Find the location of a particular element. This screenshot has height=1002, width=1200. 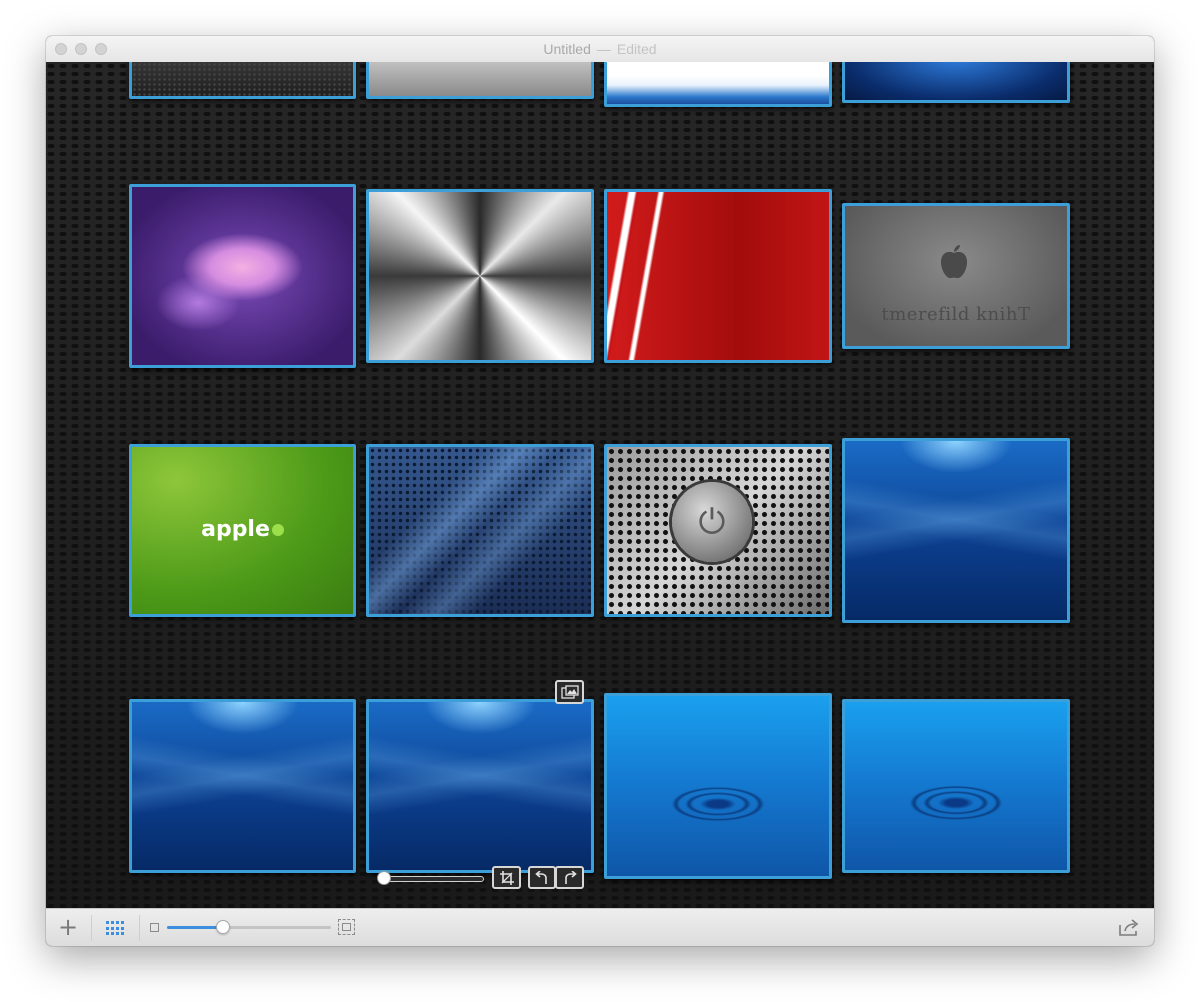

window-title: Untitled — Edited is located at coordinates (600, 49).